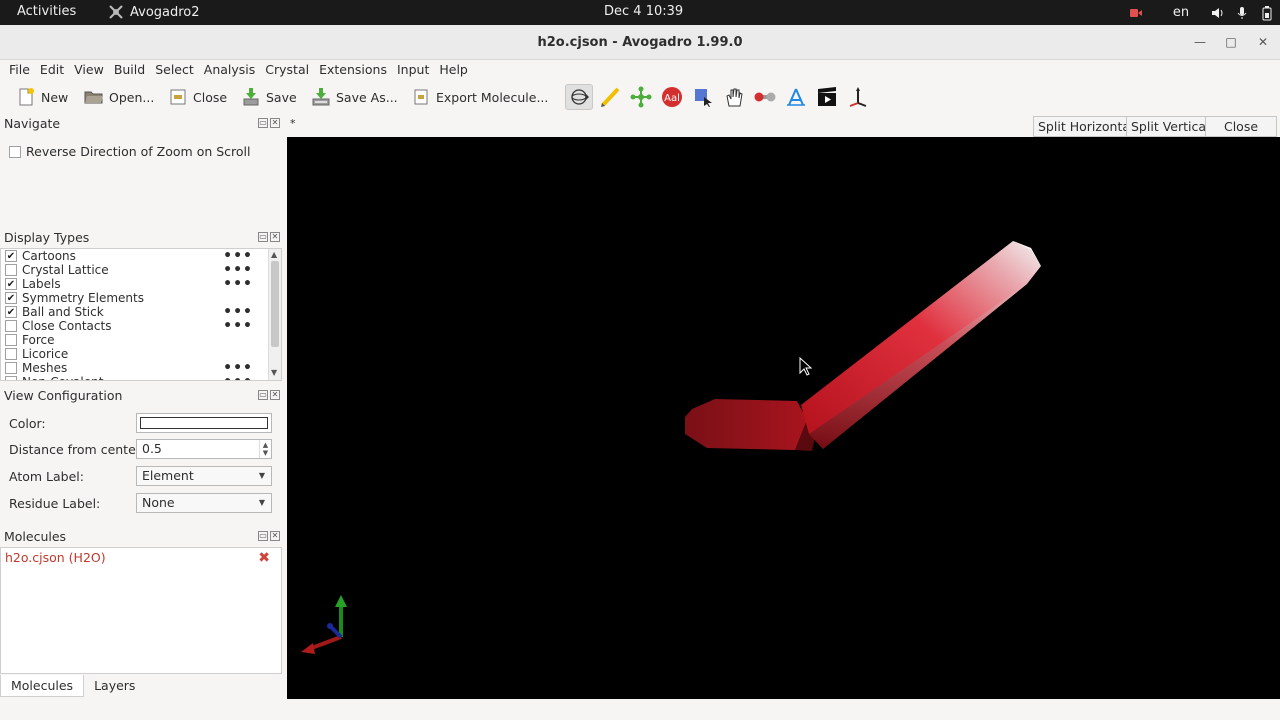  What do you see at coordinates (703, 97) in the screenshot?
I see `select-tool` at bounding box center [703, 97].